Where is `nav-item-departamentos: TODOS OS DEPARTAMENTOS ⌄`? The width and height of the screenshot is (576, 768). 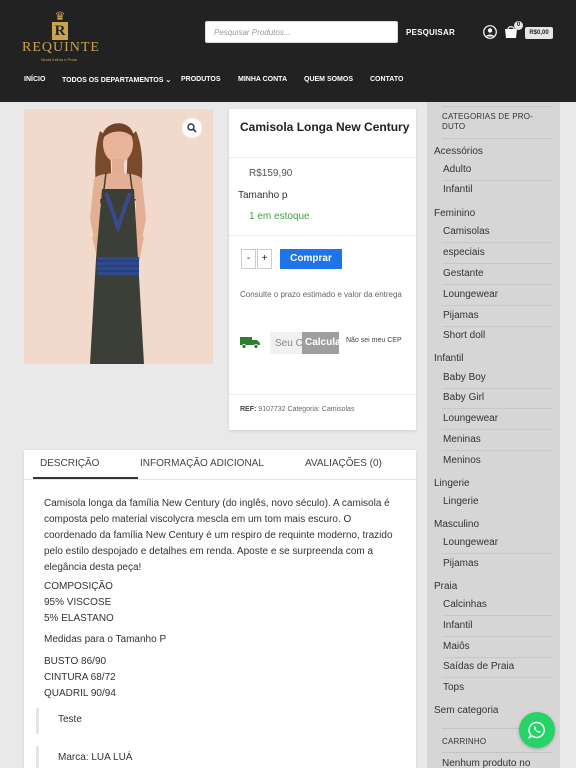 nav-item-departamentos: TODOS OS DEPARTAMENTOS ⌄ is located at coordinates (116, 80).